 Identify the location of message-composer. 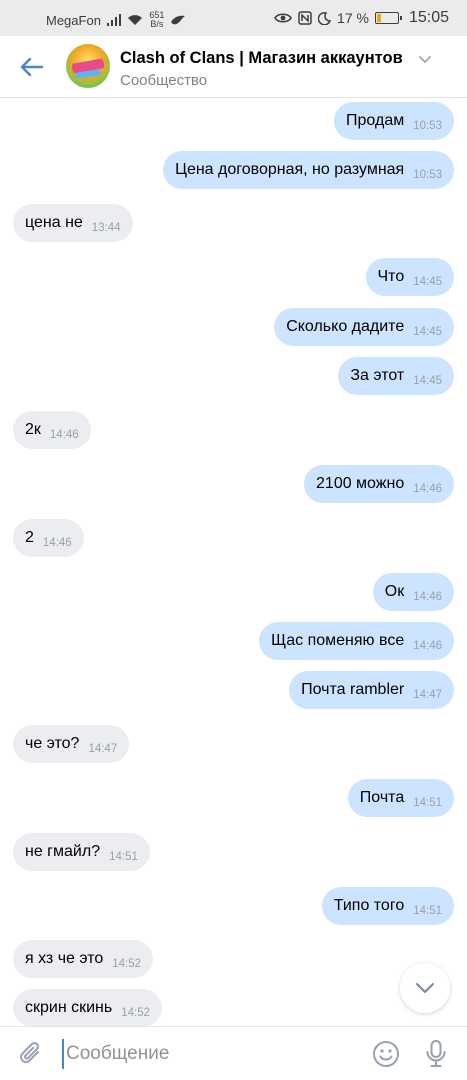
(233, 1053).